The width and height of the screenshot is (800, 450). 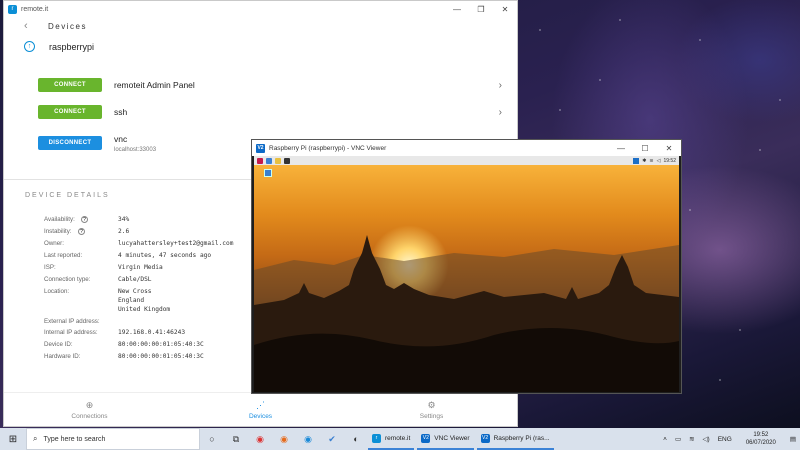 I want to click on browser-icon, so click(x=269, y=160).